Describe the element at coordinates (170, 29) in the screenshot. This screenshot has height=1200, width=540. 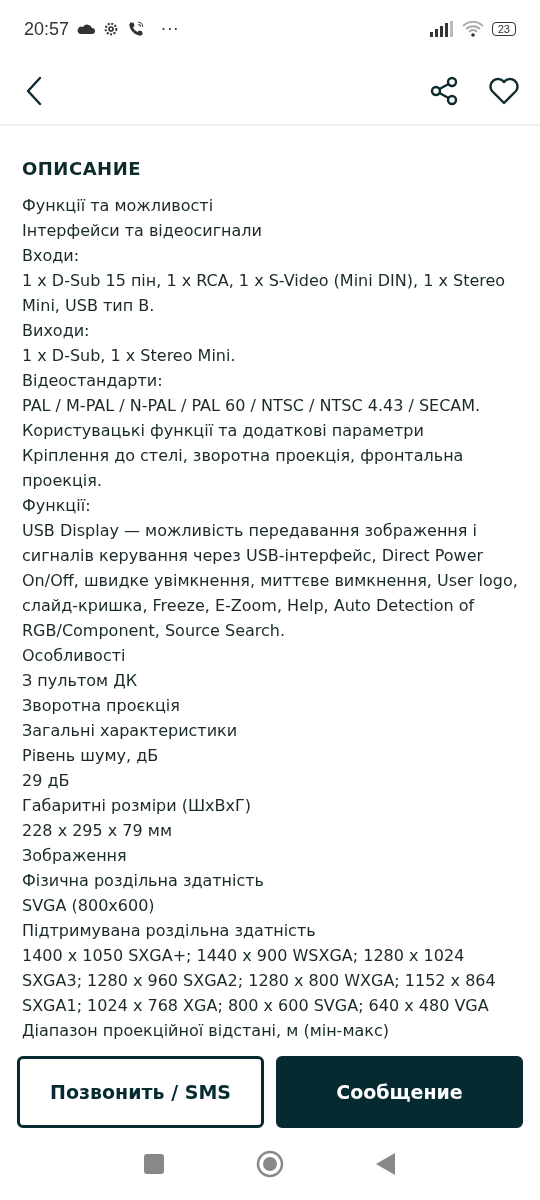
I see `more-indicator: ···` at that location.